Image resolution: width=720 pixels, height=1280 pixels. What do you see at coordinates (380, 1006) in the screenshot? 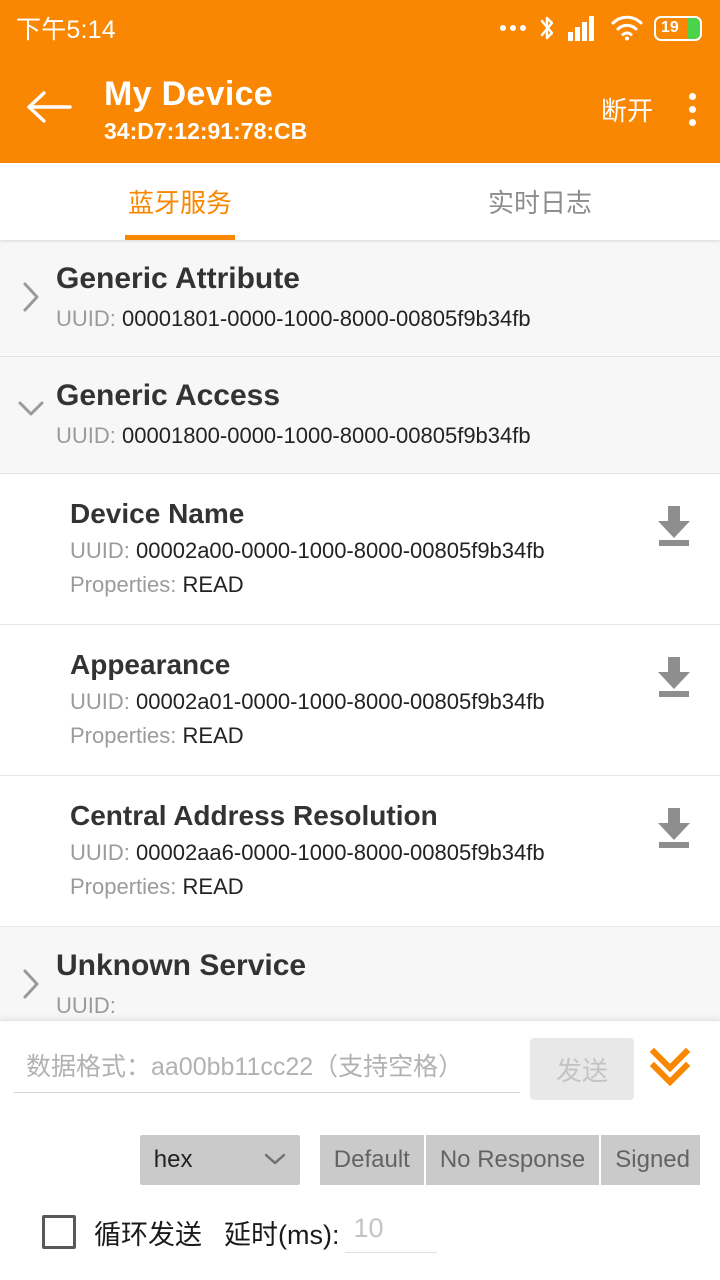
I see `service-uuid: UUID:` at bounding box center [380, 1006].